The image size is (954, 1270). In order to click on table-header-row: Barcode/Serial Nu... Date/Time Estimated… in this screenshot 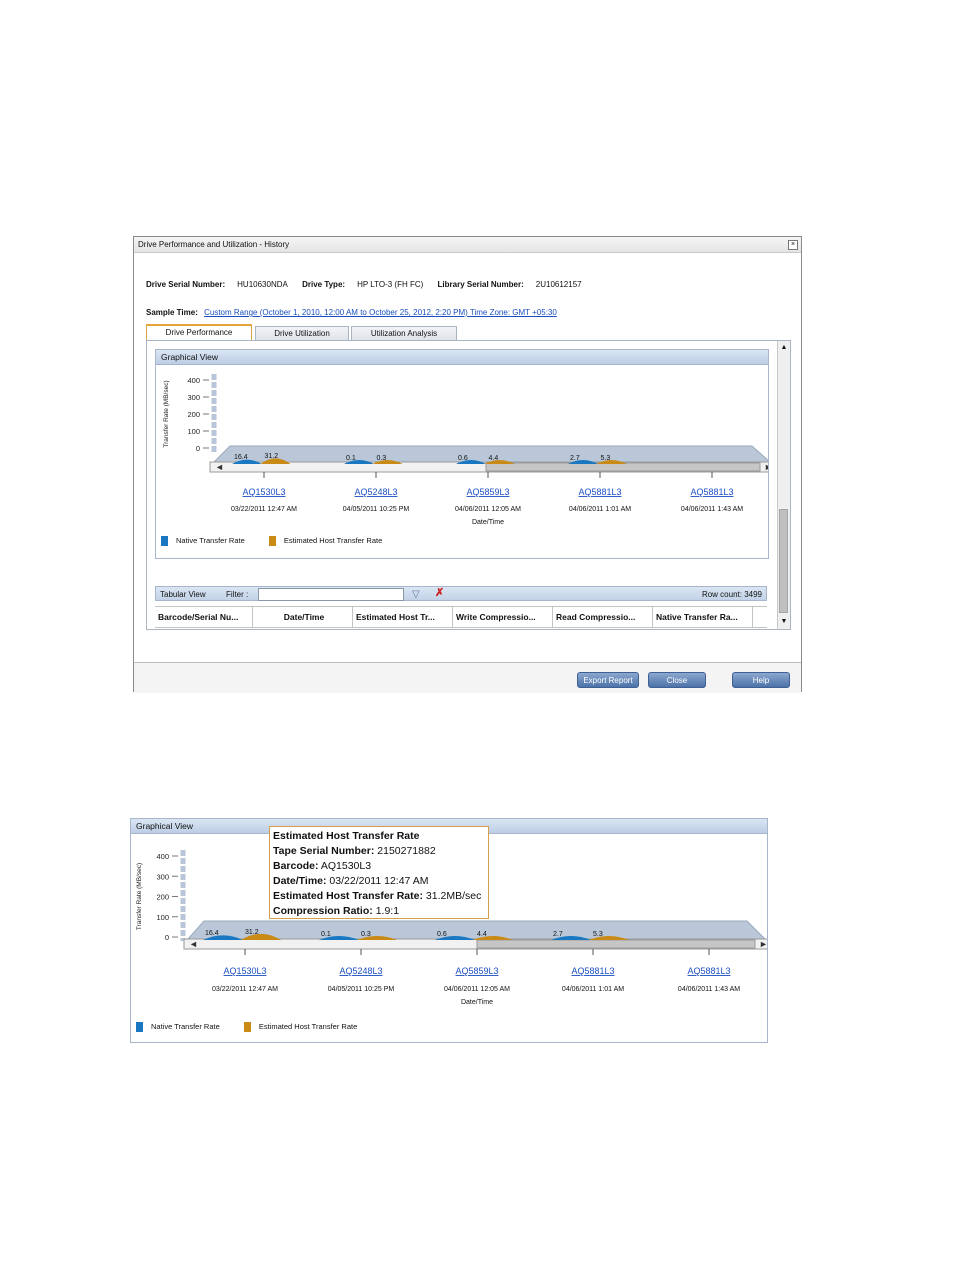, I will do `click(461, 617)`.